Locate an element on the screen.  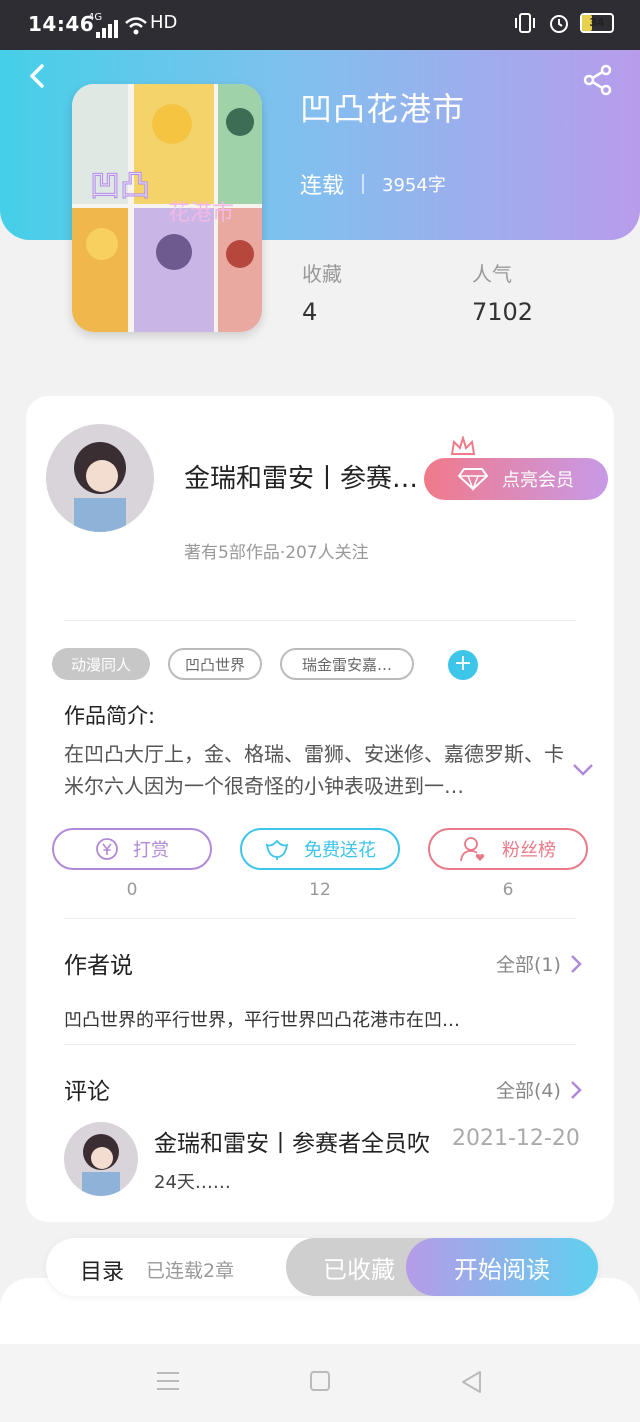
fan-count: 6 is located at coordinates (508, 890).